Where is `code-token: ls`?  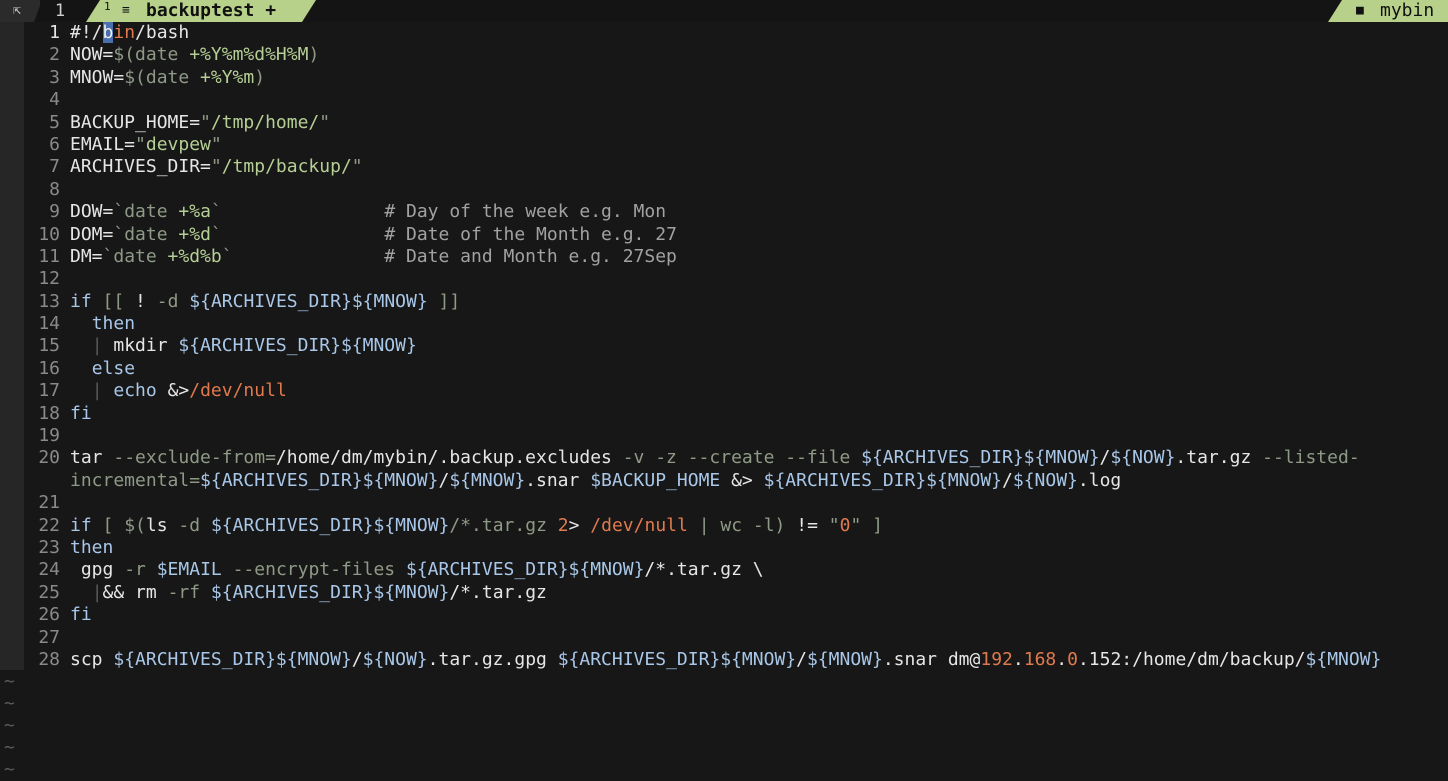 code-token: ls is located at coordinates (162, 525).